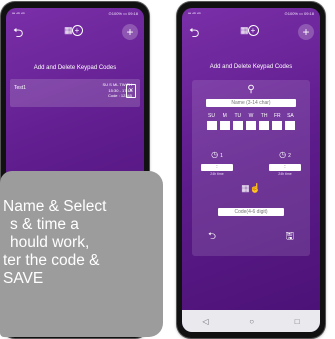  What do you see at coordinates (55, 206) in the screenshot?
I see `overlay-line-1: Name & Select` at bounding box center [55, 206].